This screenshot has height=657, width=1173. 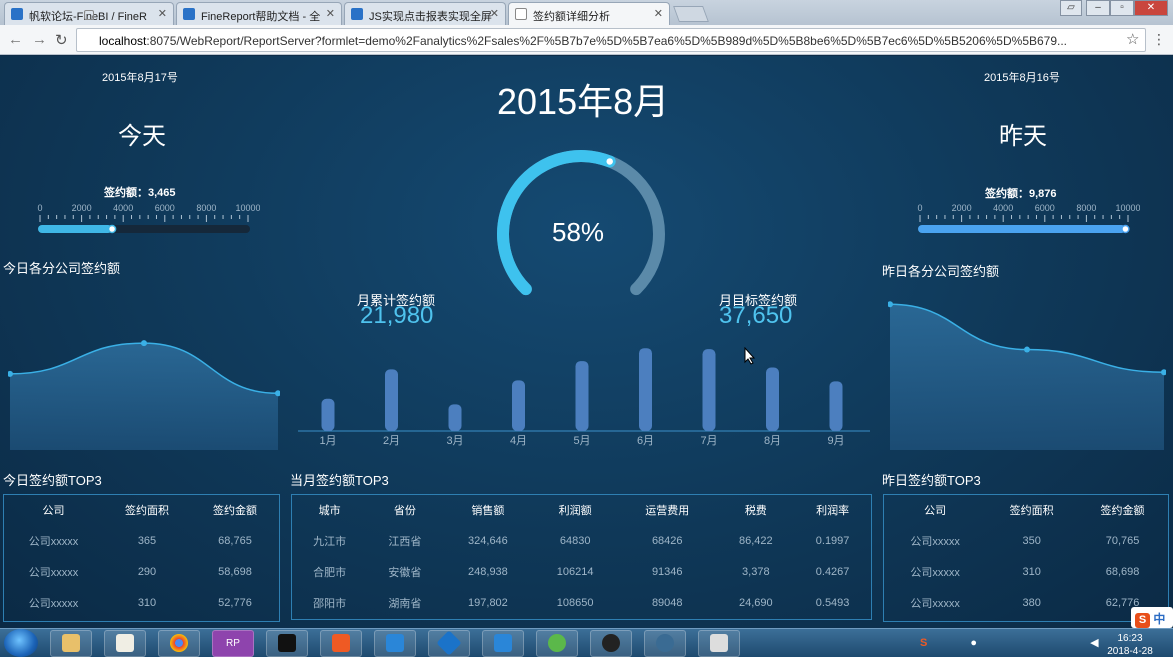 I want to click on tab-sign-analysis: 签约额详细分析 ✕, so click(x=589, y=13).